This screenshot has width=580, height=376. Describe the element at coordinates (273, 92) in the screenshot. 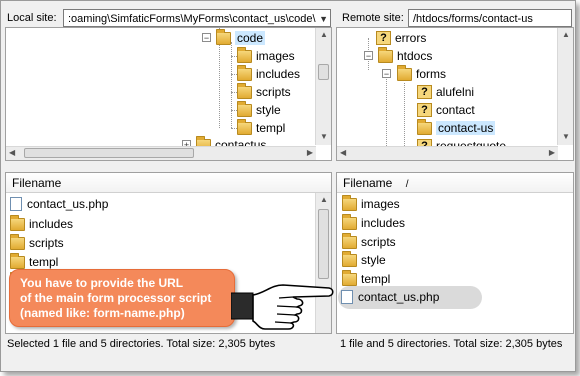

I see `tree-item-label: scripts` at that location.